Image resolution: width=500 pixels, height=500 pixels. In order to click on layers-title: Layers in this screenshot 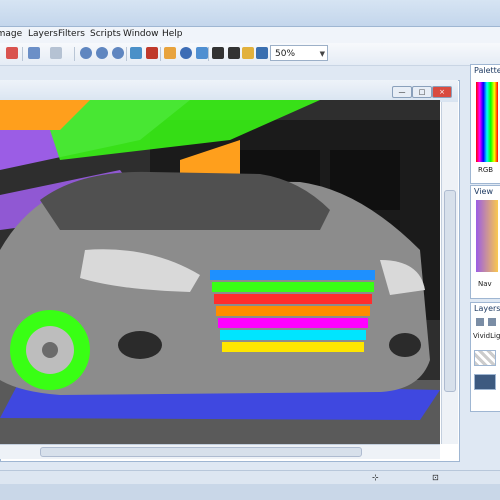, I will do `click(487, 308)`.